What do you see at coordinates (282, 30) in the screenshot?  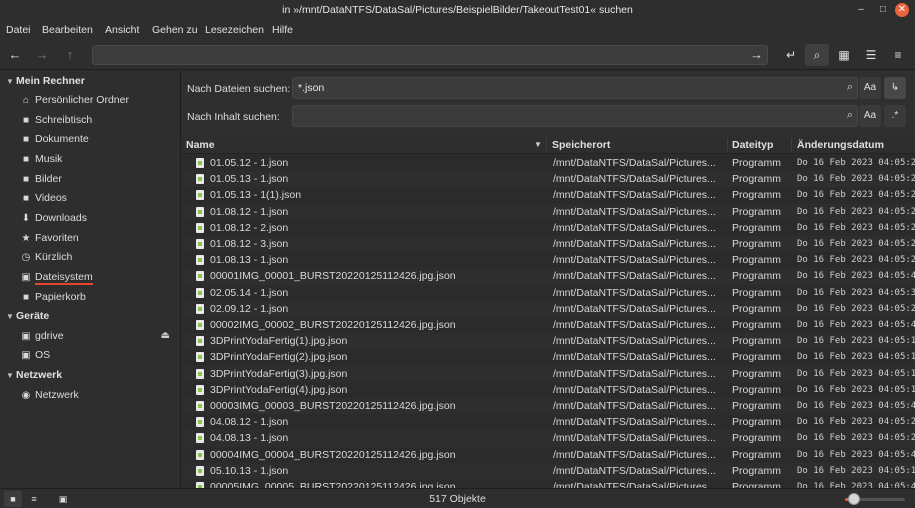 I see `menu-hilfe: Hilfe` at bounding box center [282, 30].